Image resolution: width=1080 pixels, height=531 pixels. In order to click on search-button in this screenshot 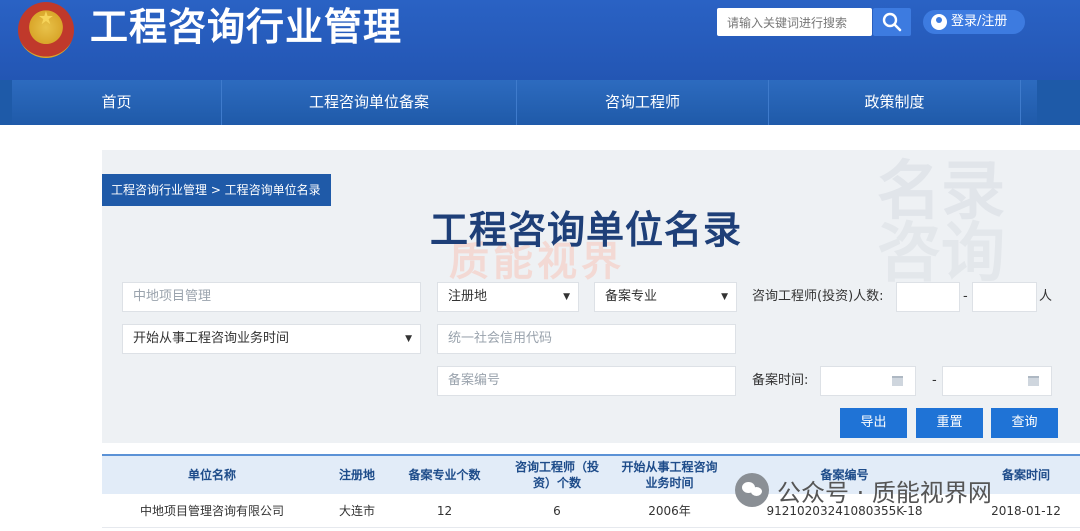, I will do `click(892, 22)`.